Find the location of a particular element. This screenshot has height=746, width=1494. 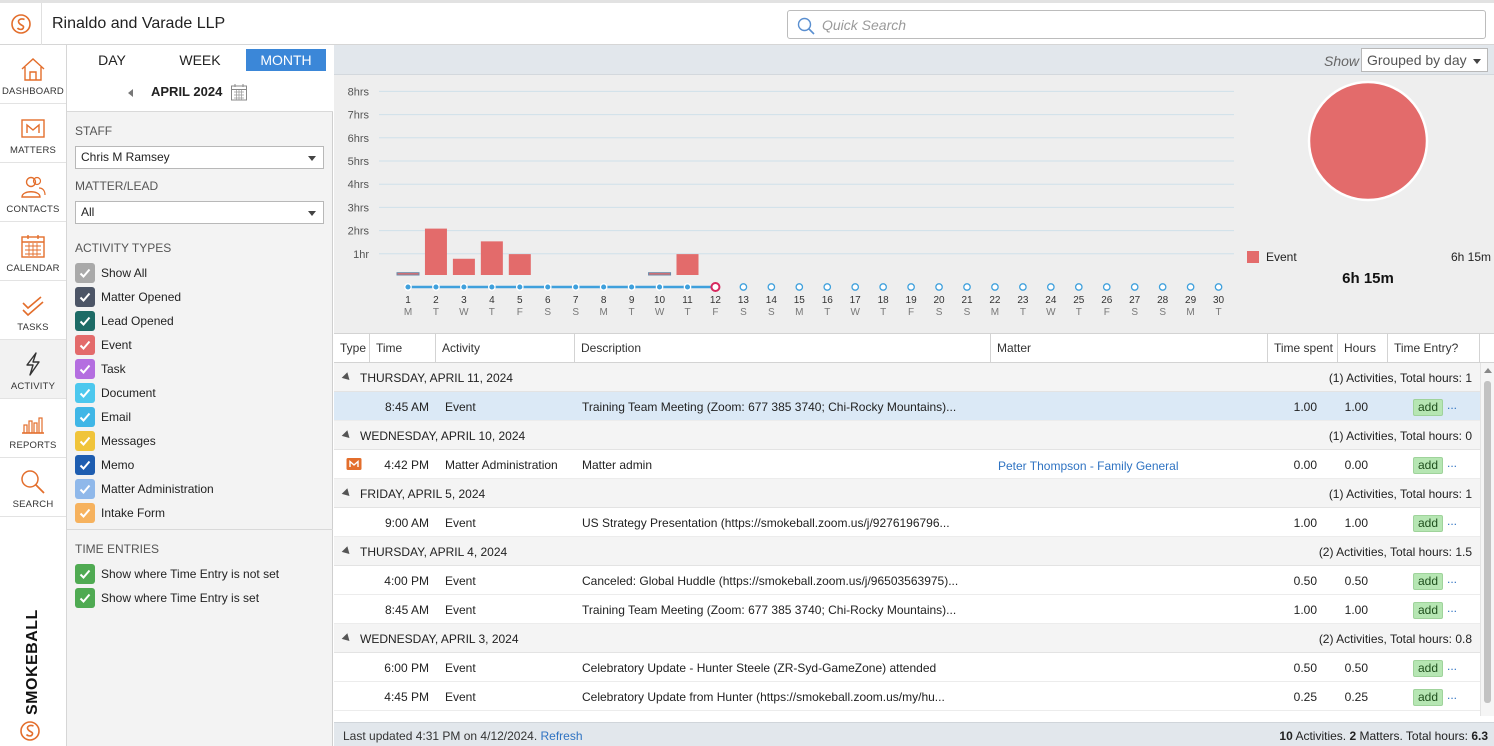

matter-lead-select: All is located at coordinates (199, 212).